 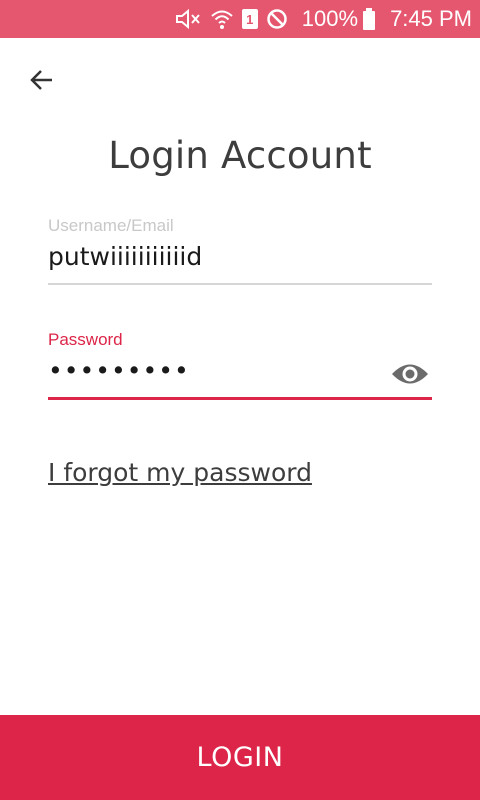 I want to click on battery-icon, so click(x=369, y=19).